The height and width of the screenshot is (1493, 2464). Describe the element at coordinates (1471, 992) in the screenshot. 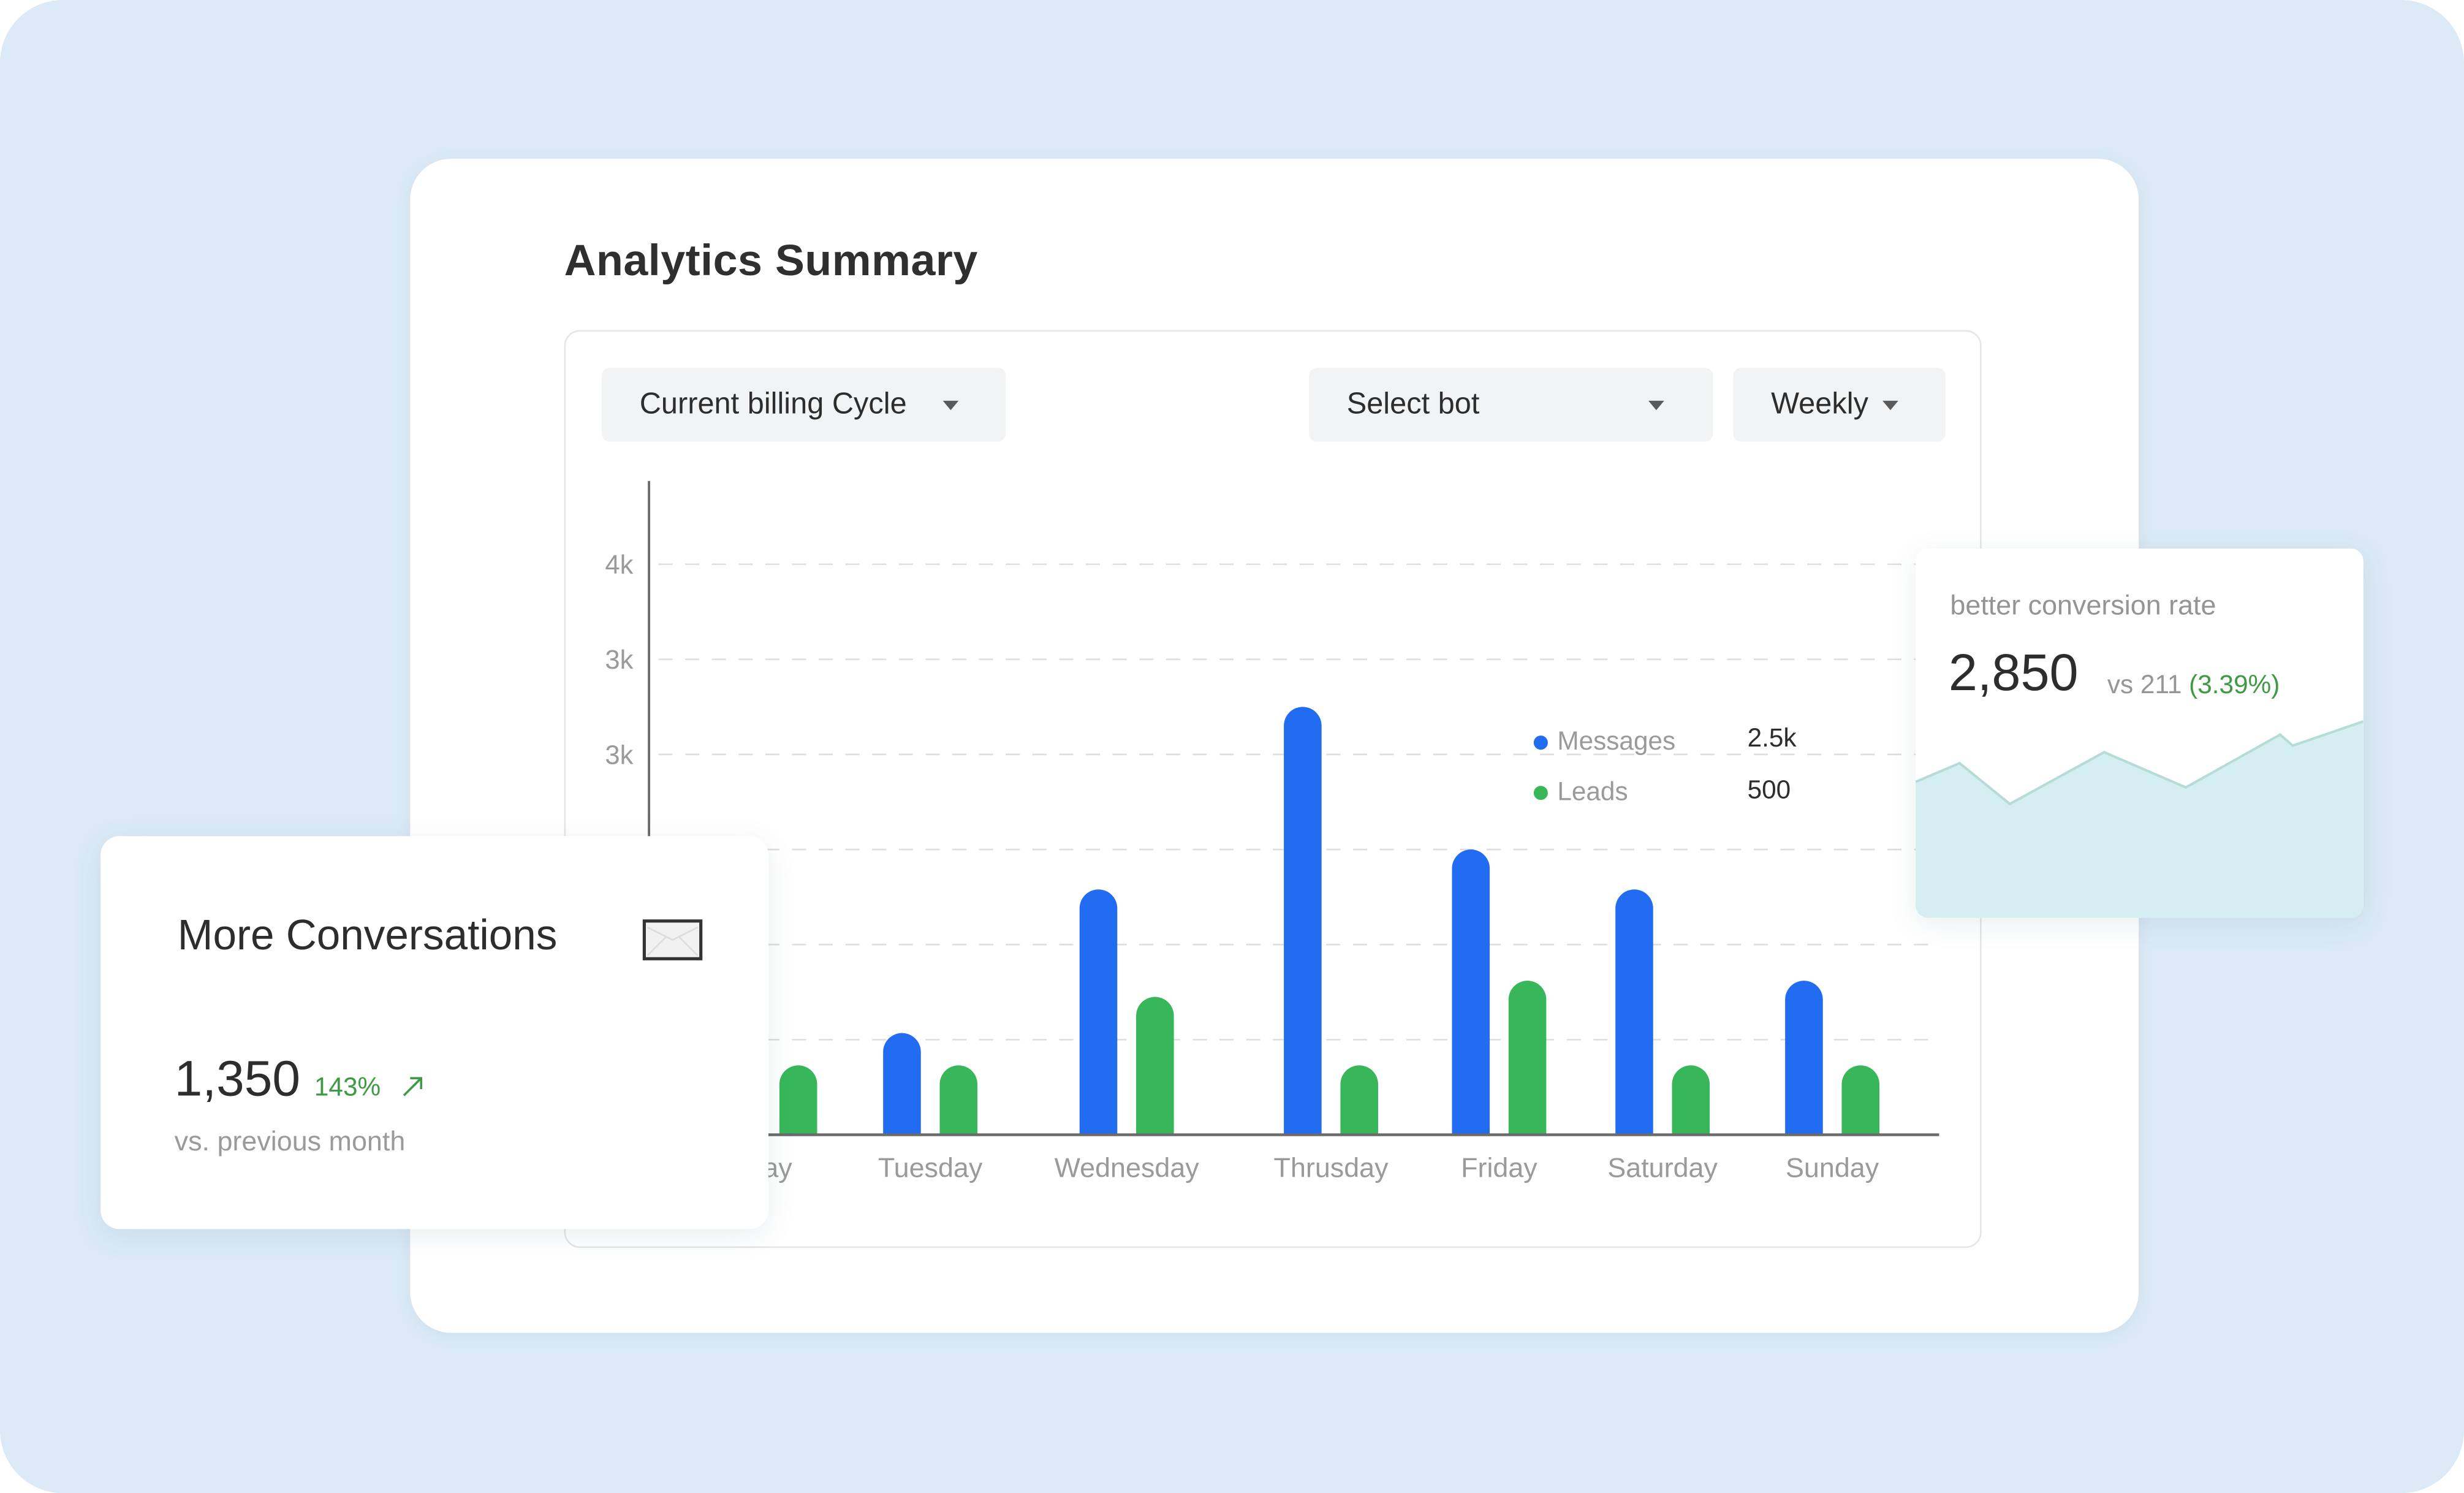

I see `bar-messages-friday` at that location.